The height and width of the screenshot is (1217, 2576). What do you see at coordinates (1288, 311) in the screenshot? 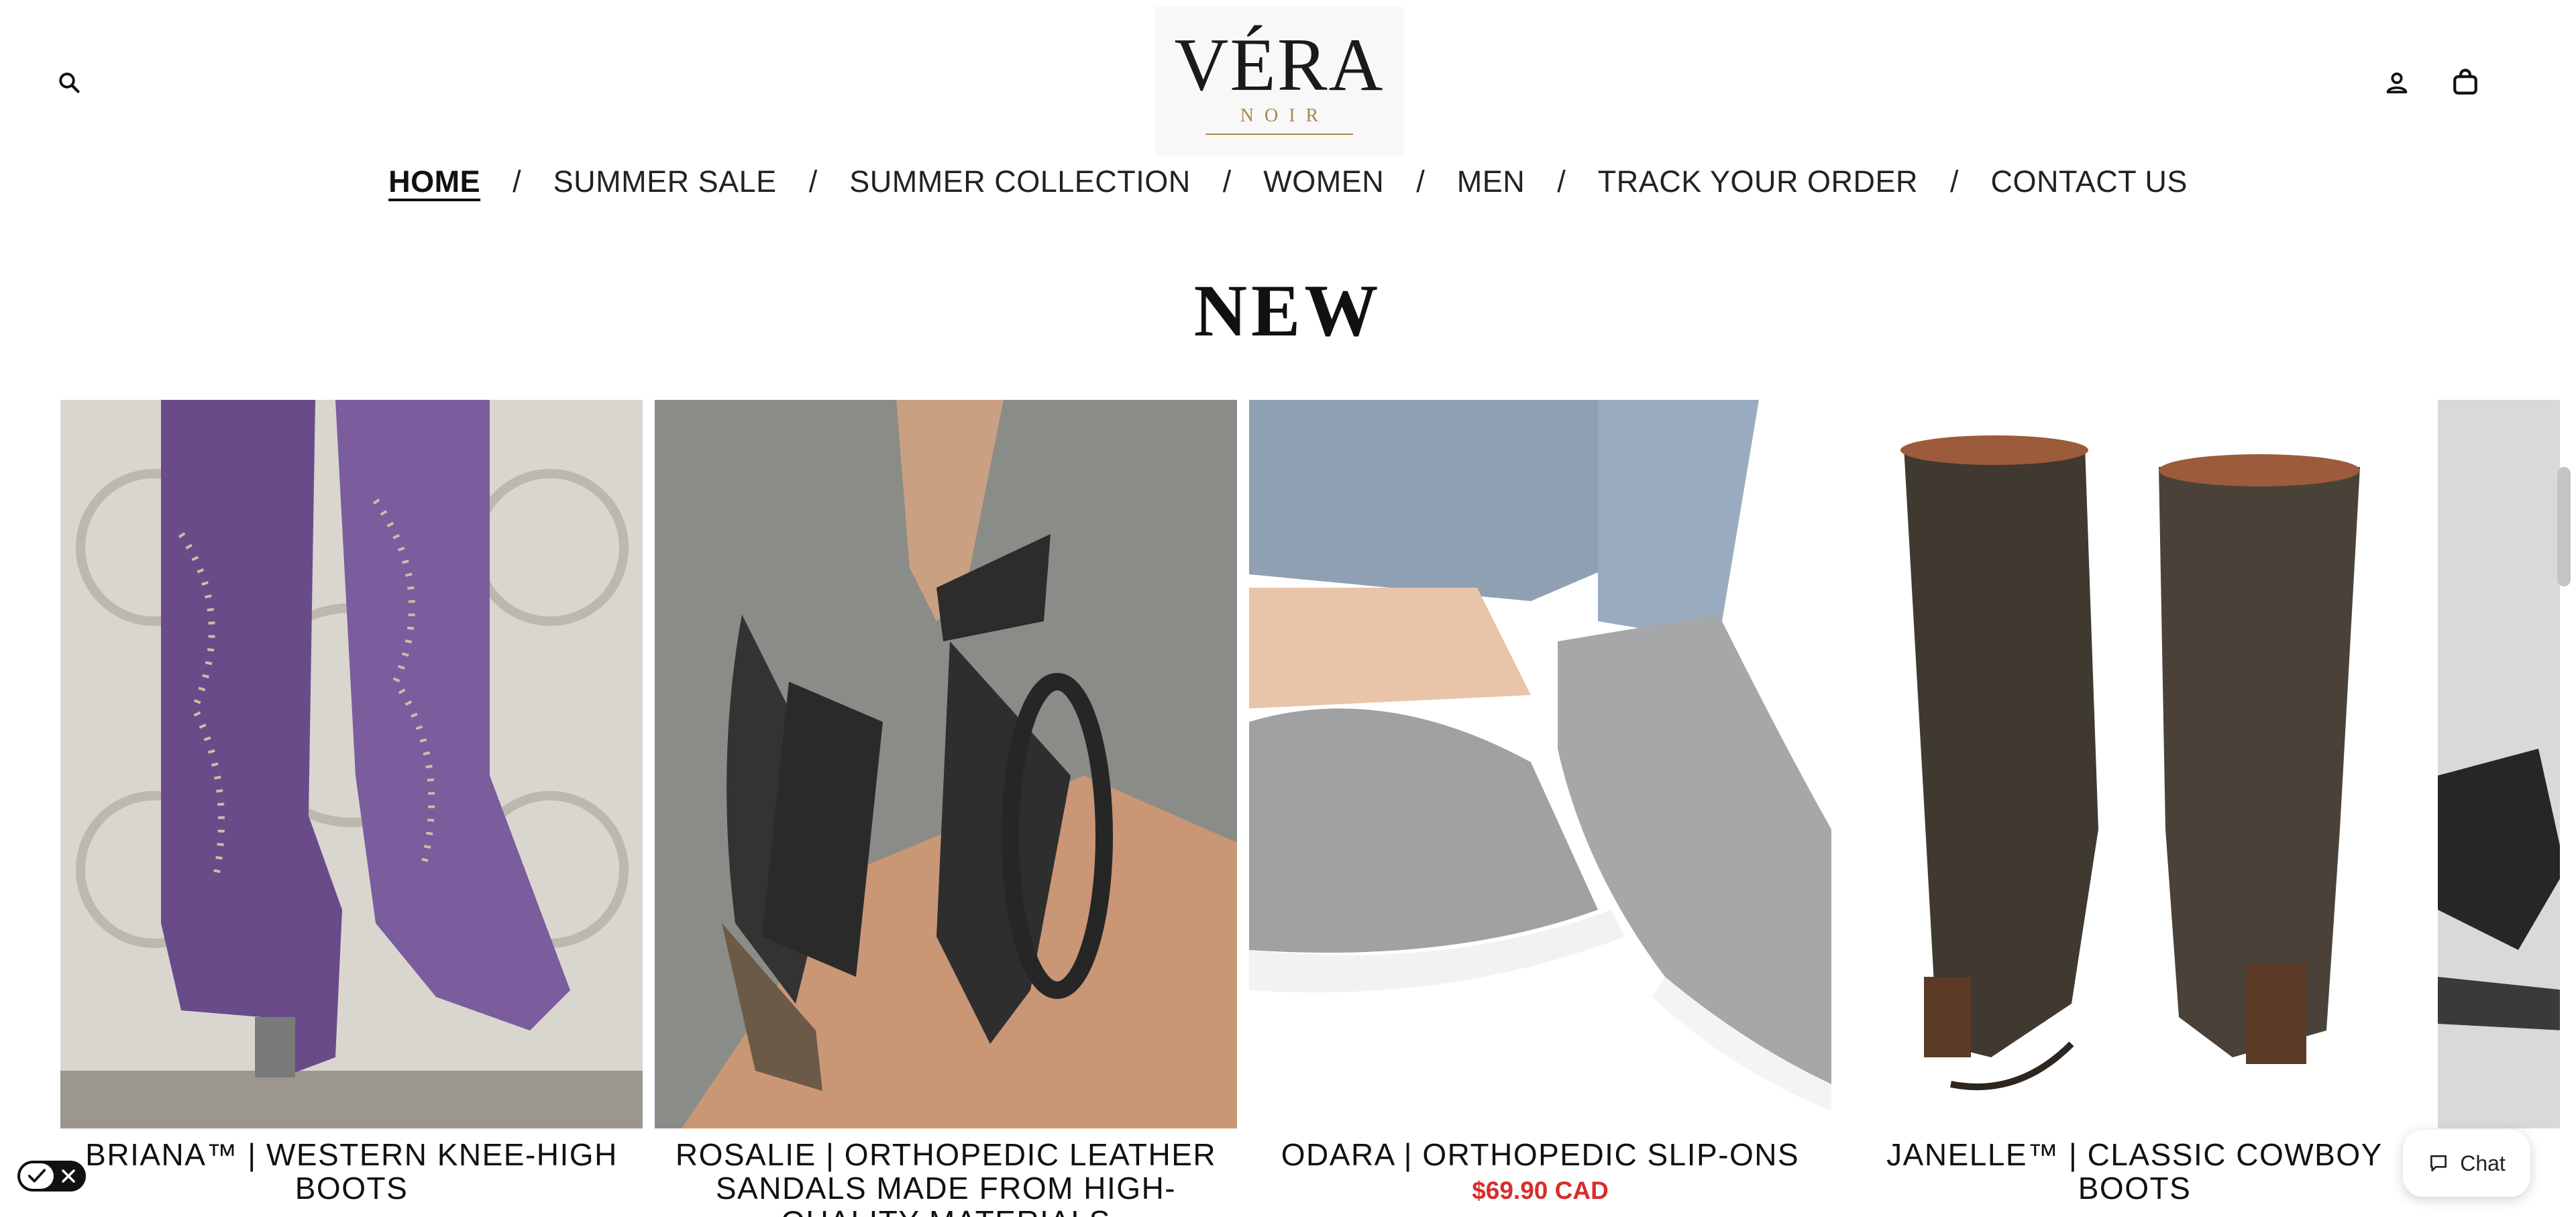
I see `section-title: NEW` at bounding box center [1288, 311].